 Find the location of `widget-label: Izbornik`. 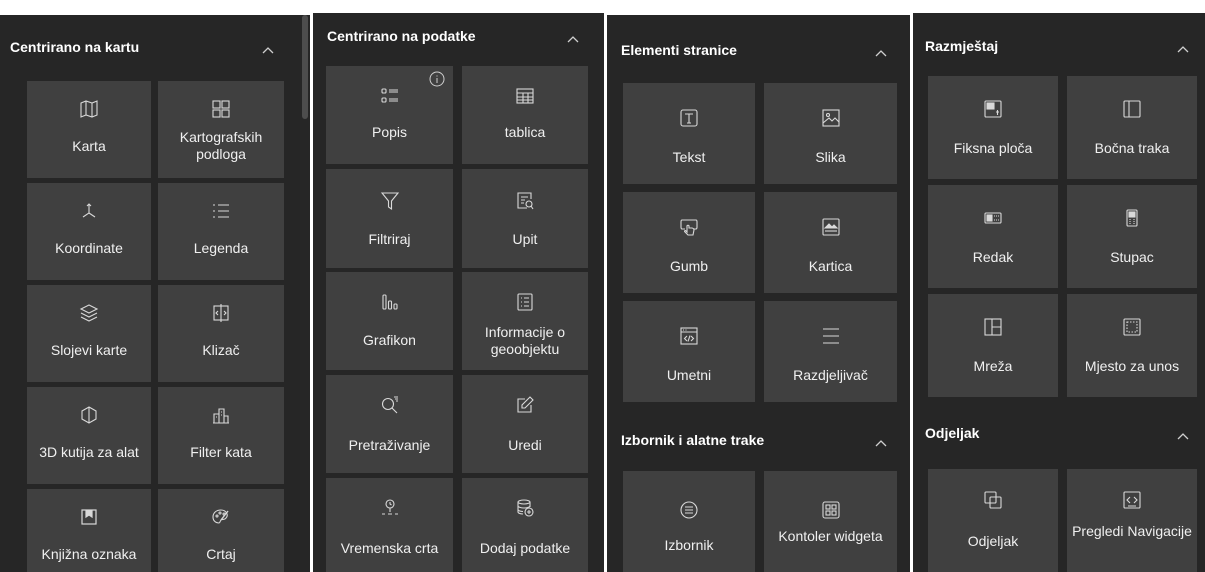

widget-label: Izbornik is located at coordinates (689, 545).